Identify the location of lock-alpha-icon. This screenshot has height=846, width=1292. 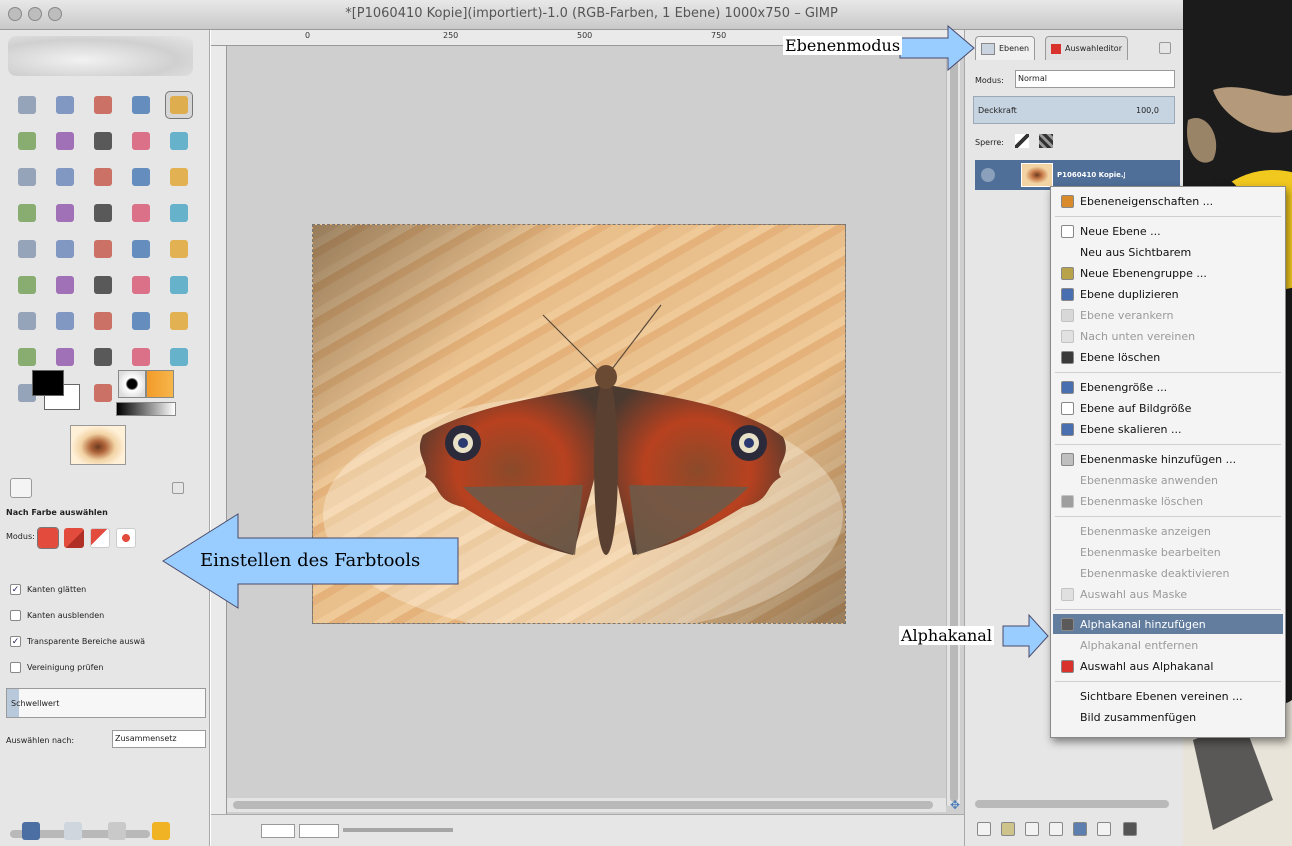
(1046, 141).